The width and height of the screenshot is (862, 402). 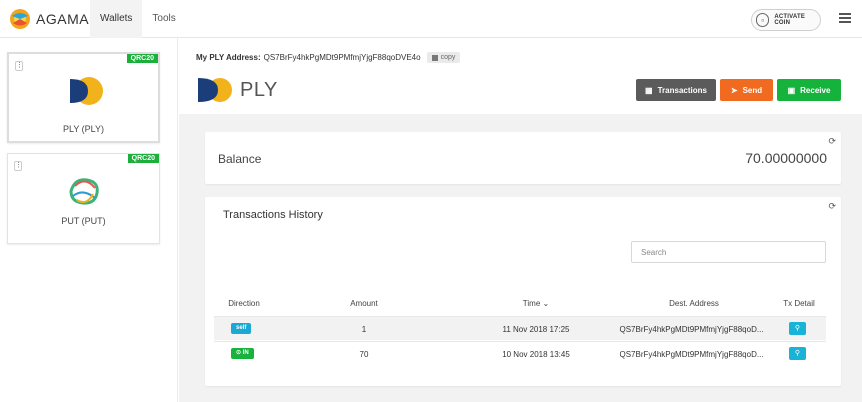 I want to click on balance-label: Balance, so click(x=240, y=159).